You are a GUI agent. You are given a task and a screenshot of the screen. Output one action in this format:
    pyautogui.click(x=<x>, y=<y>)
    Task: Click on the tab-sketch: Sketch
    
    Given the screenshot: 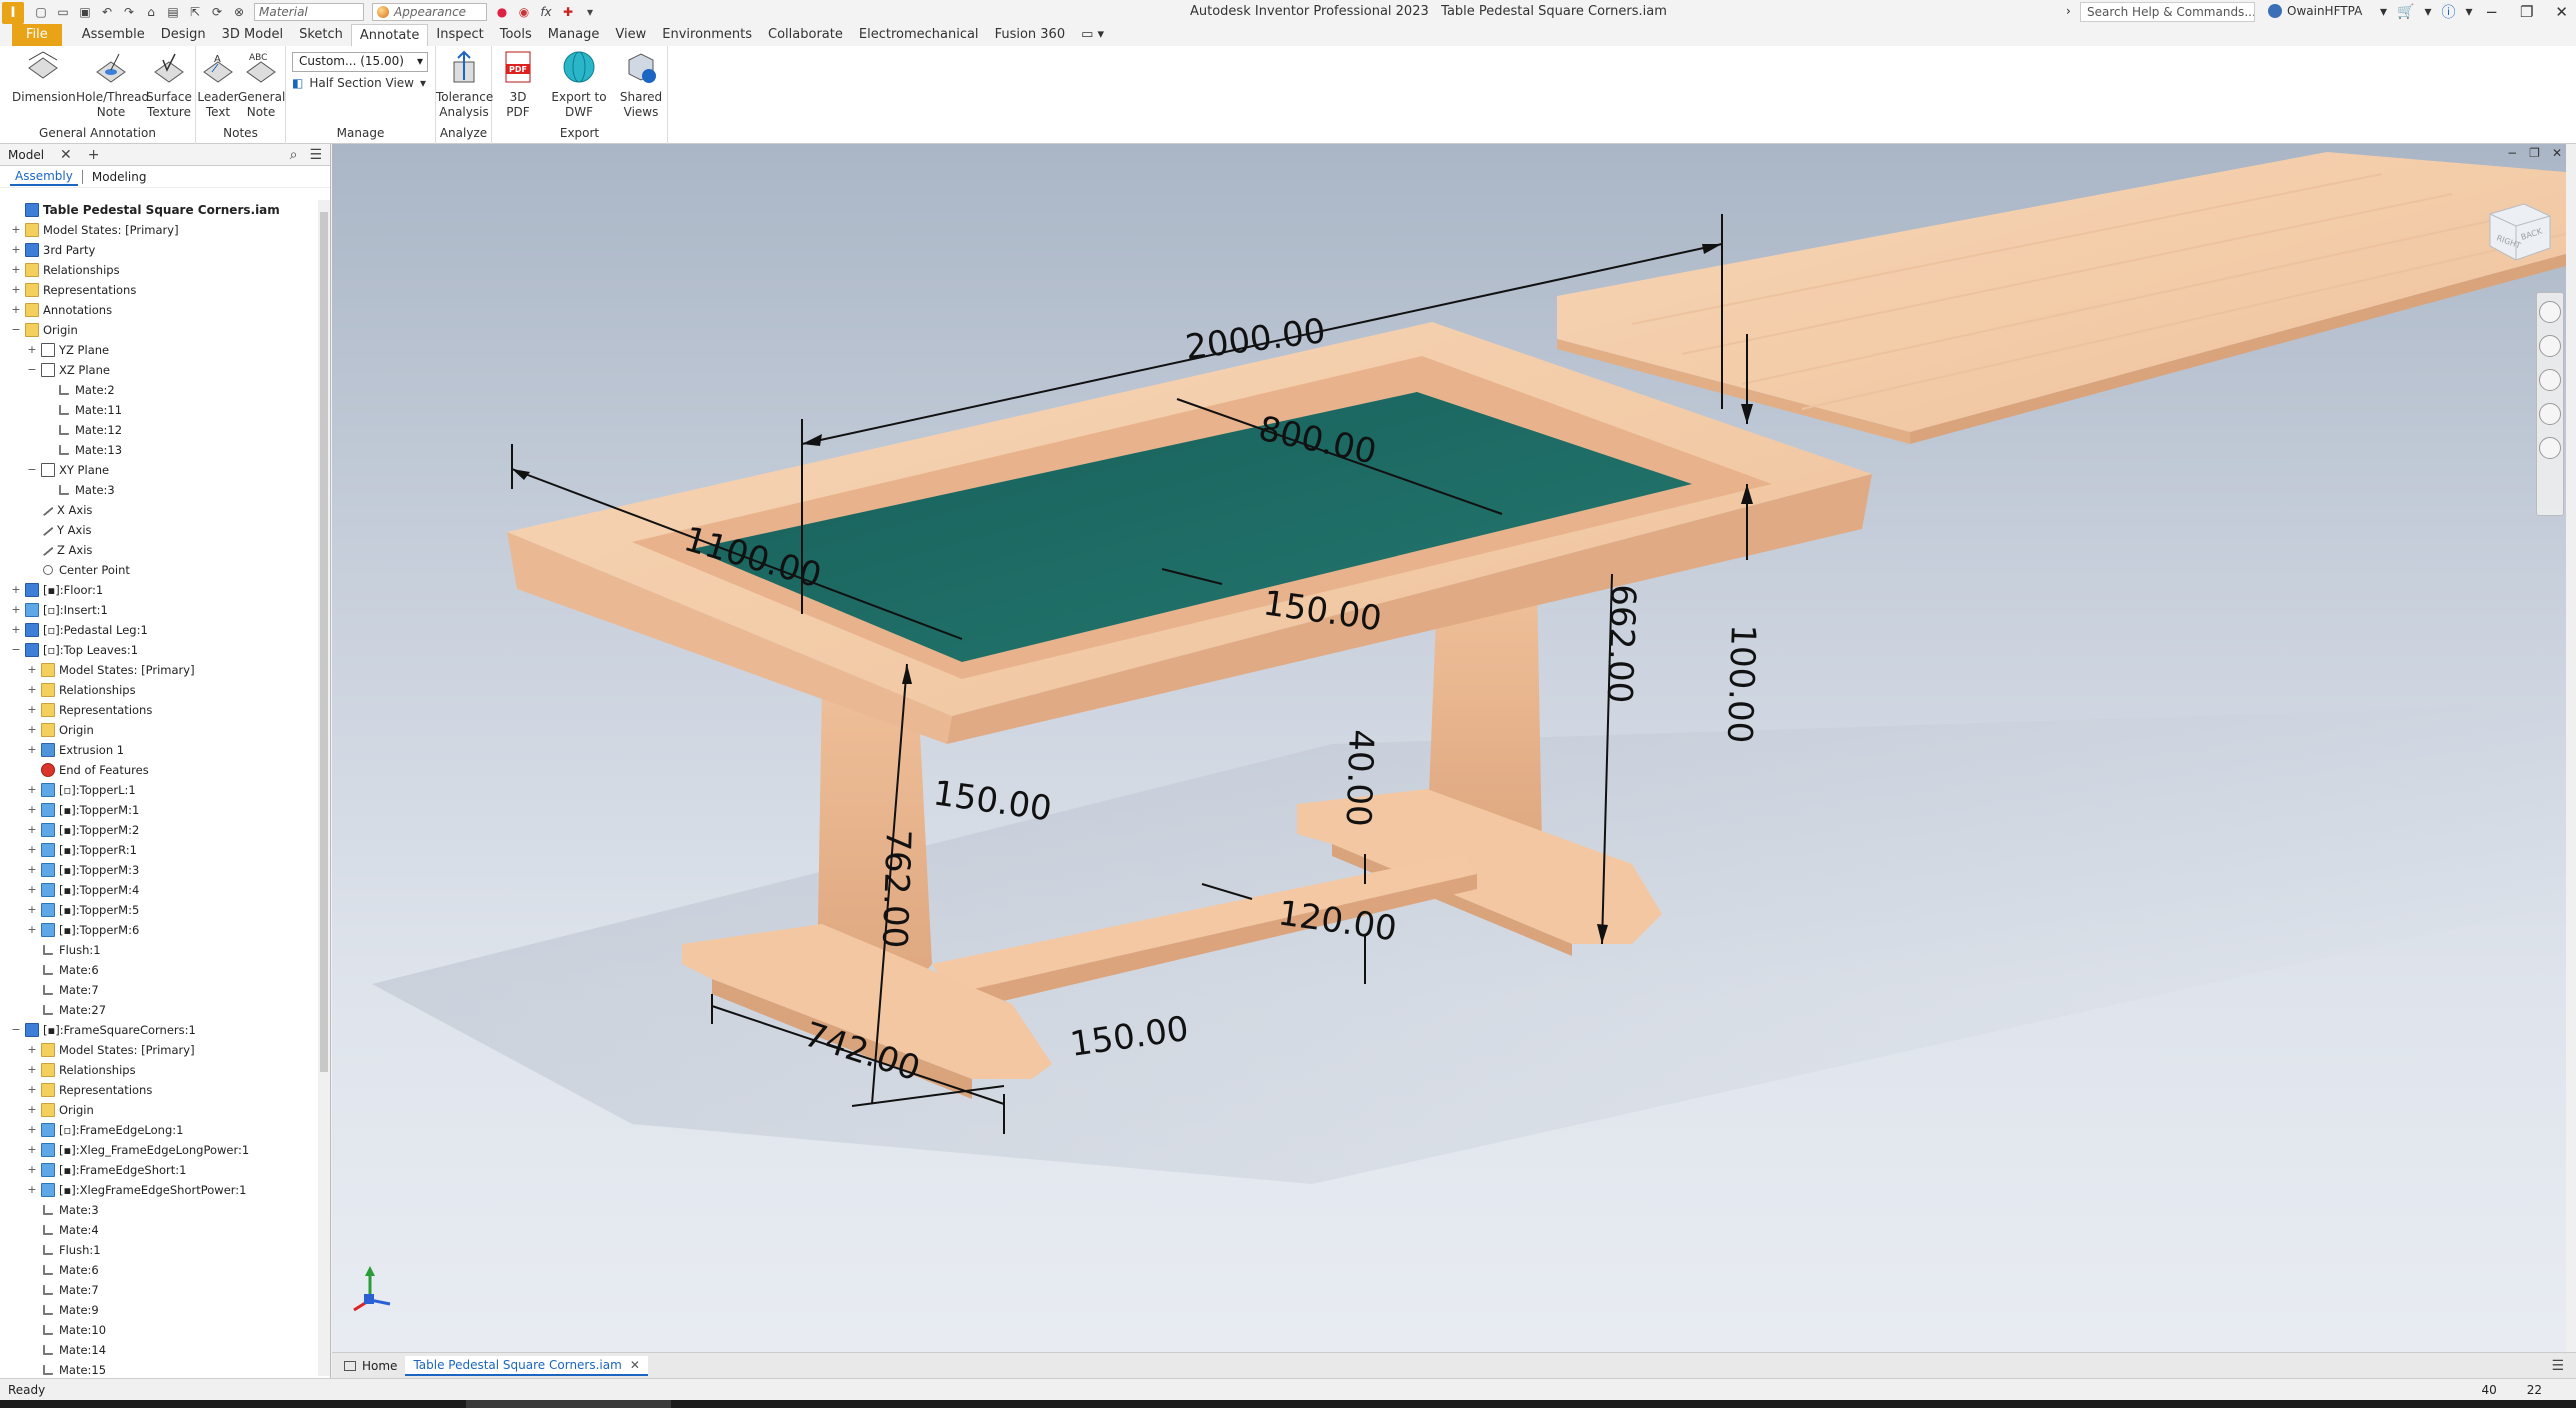 What is the action you would take?
    pyautogui.click(x=321, y=35)
    